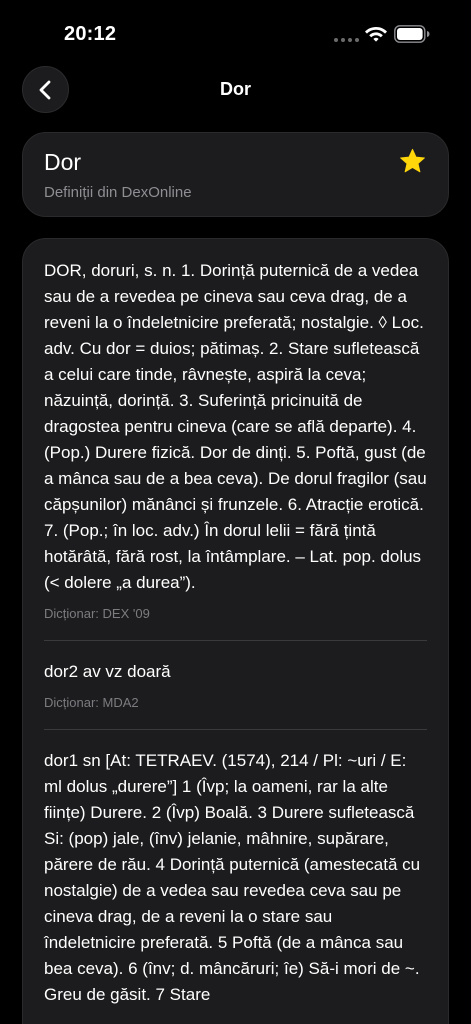  What do you see at coordinates (346, 40) in the screenshot?
I see `cellular-signal-icon` at bounding box center [346, 40].